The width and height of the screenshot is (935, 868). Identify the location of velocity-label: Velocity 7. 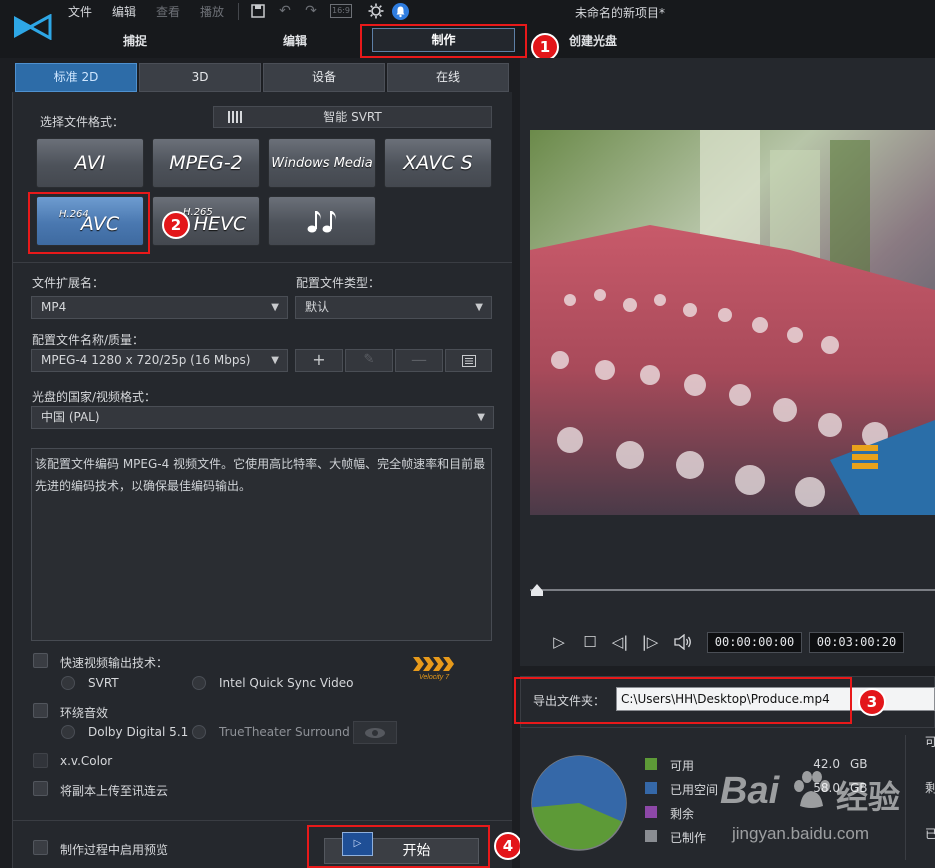
(434, 677).